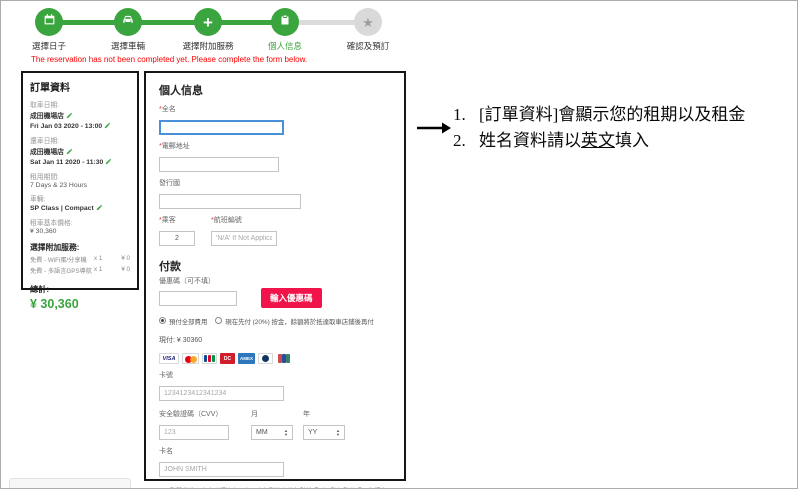  Describe the element at coordinates (306, 414) in the screenshot. I see `year-label: 年` at that location.